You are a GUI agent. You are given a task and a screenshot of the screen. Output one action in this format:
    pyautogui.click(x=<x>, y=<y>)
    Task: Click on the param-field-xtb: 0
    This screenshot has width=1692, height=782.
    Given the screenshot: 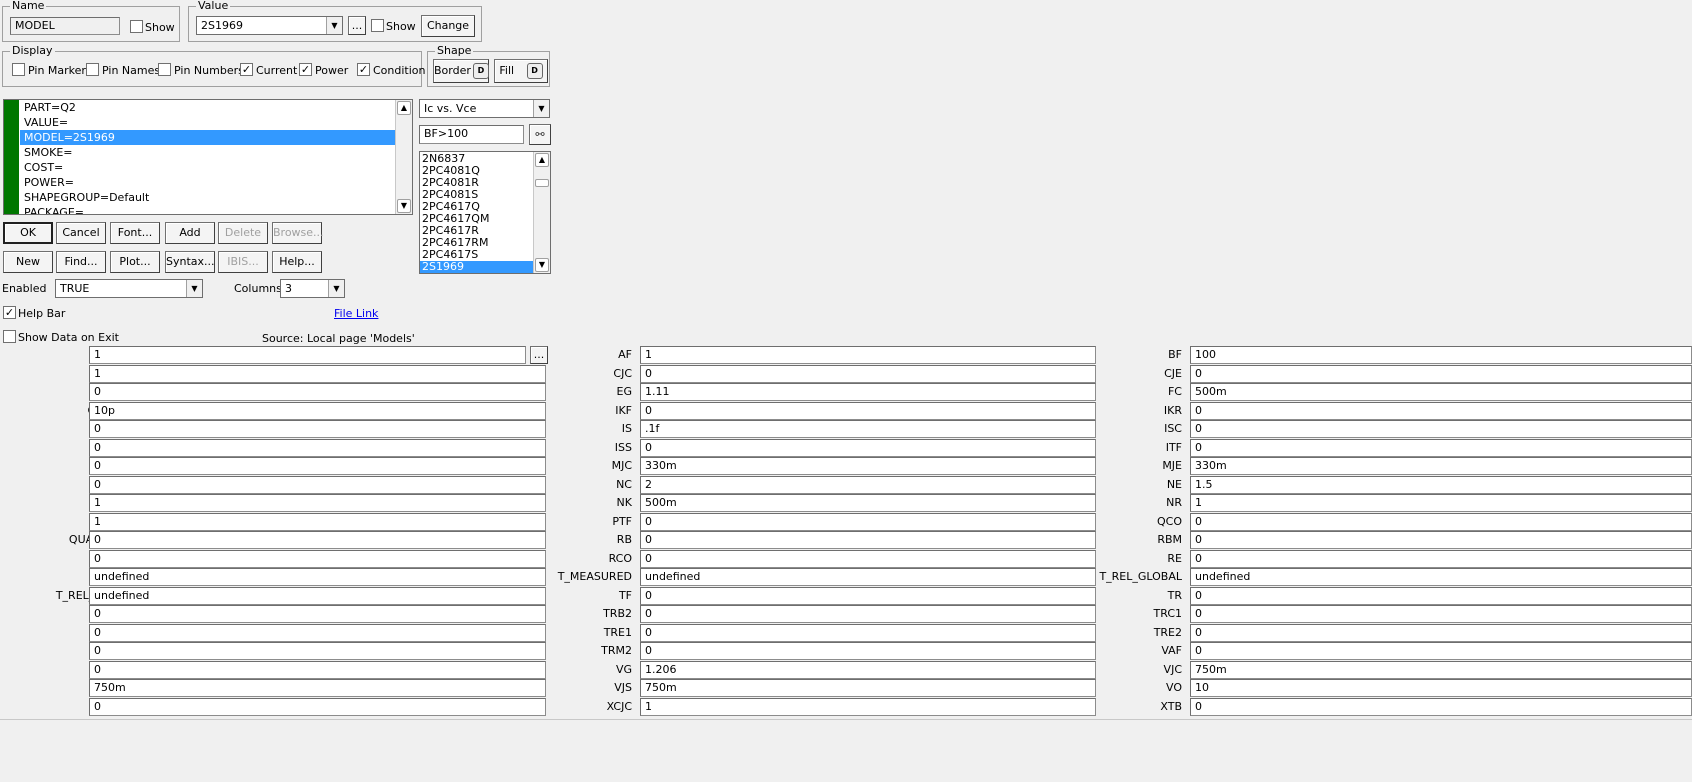 What is the action you would take?
    pyautogui.click(x=1441, y=706)
    